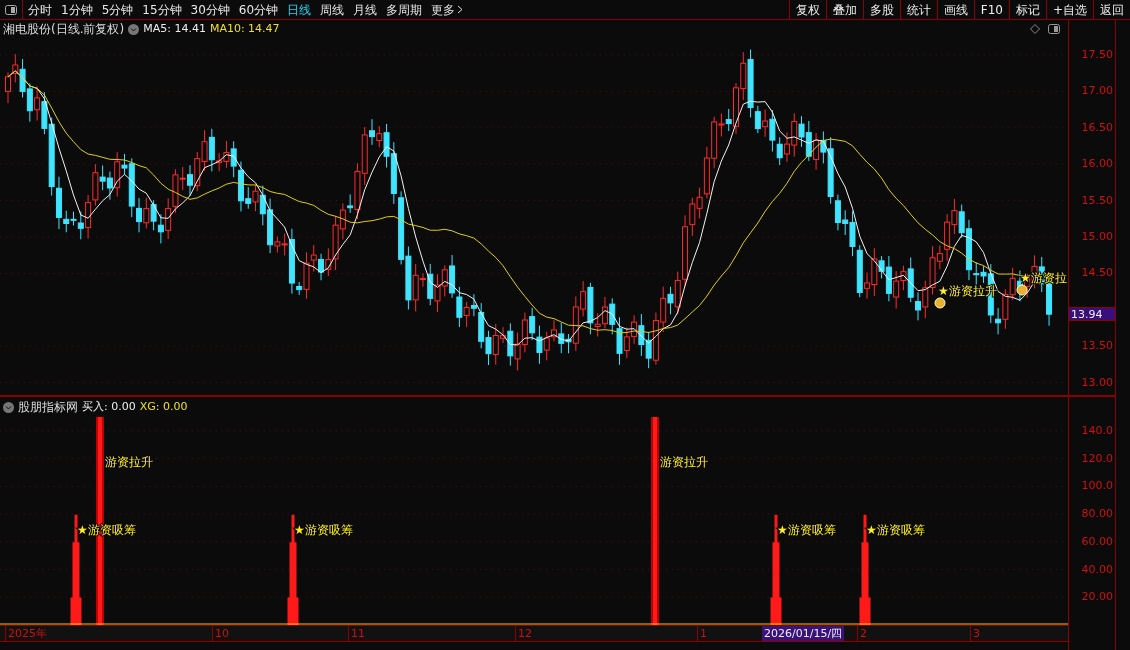 This screenshot has height=650, width=1130. I want to click on xg-value: XG: 0.00, so click(163, 406).